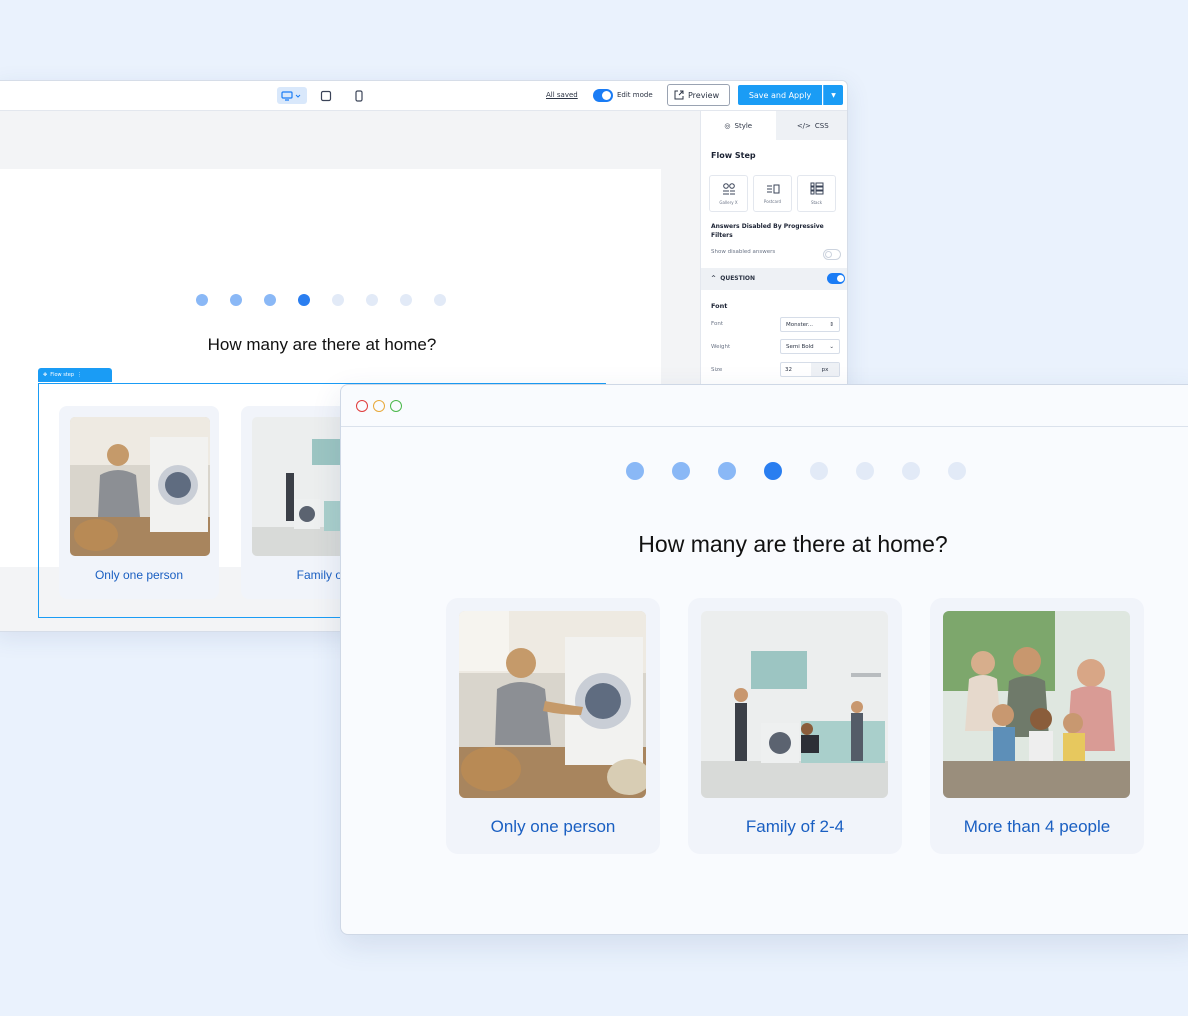  I want to click on panel-heading: Flow Step, so click(733, 155).